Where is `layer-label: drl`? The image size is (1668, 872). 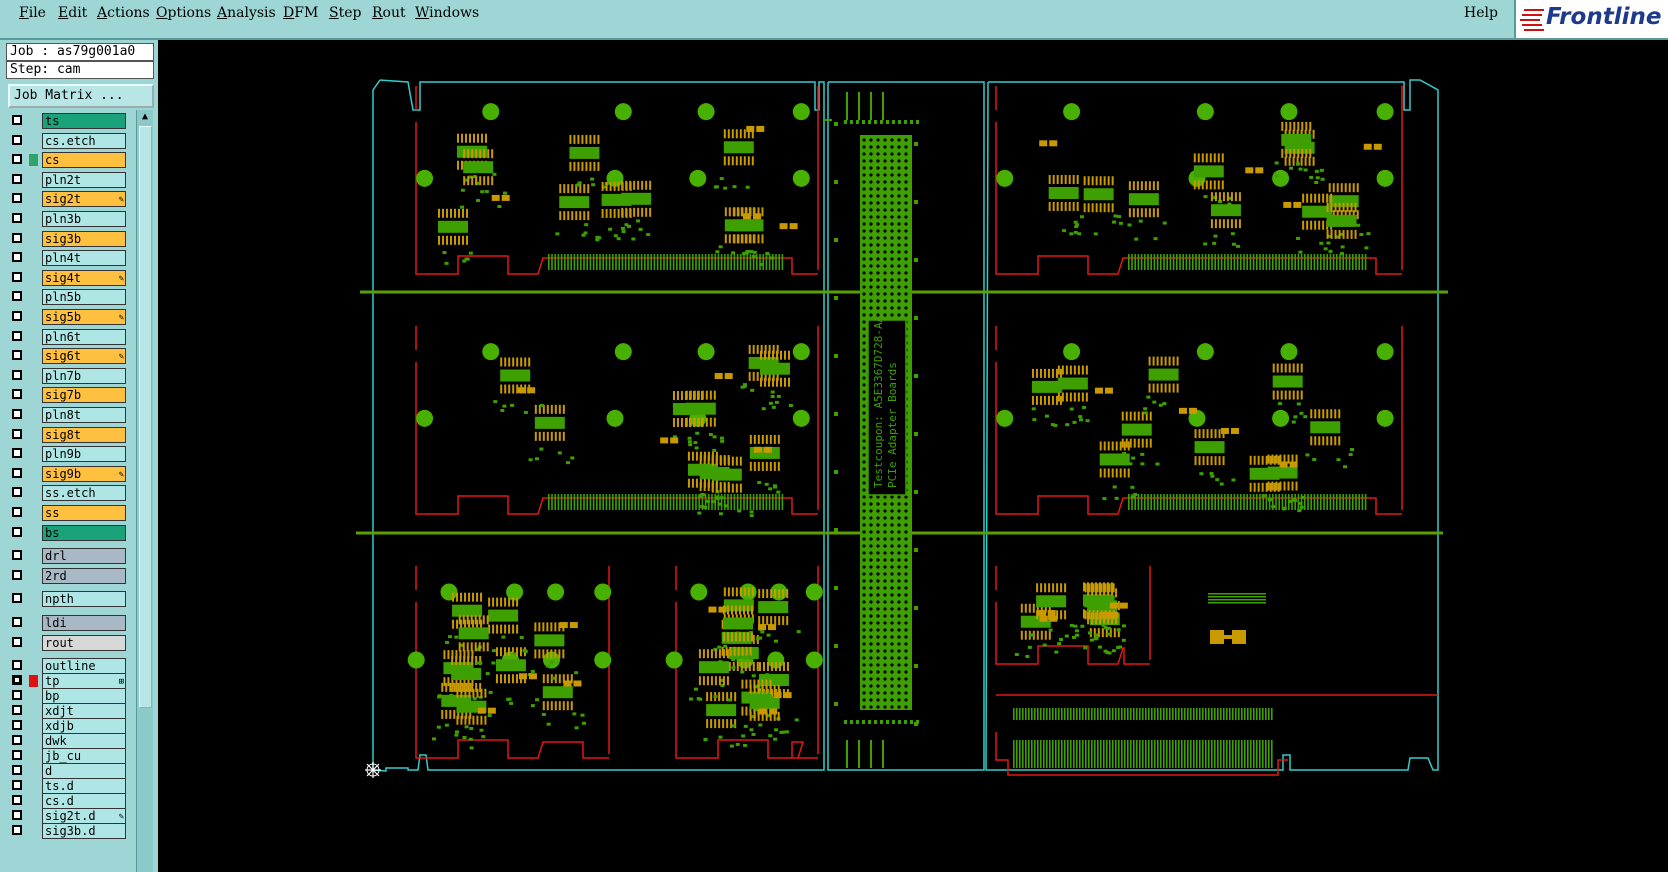 layer-label: drl is located at coordinates (84, 556).